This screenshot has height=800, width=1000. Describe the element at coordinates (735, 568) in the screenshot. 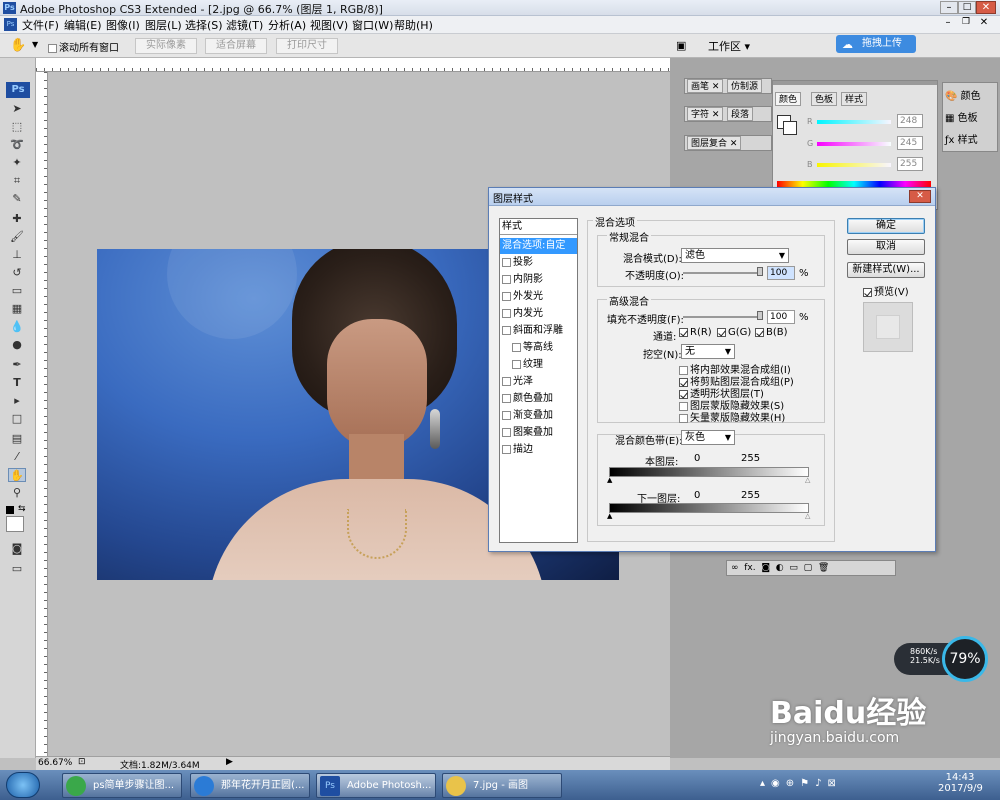

I see `link-icon: ∞` at that location.